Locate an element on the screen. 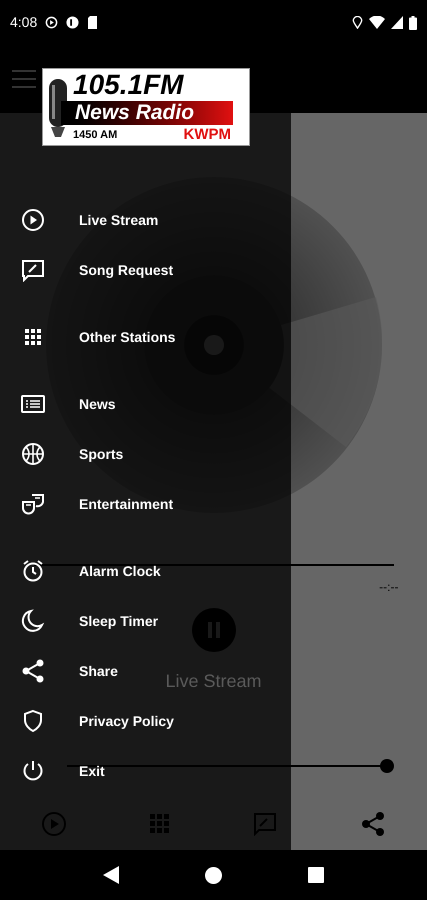 The height and width of the screenshot is (900, 427). drawer-menu-item: Other Stations is located at coordinates (88, 337).